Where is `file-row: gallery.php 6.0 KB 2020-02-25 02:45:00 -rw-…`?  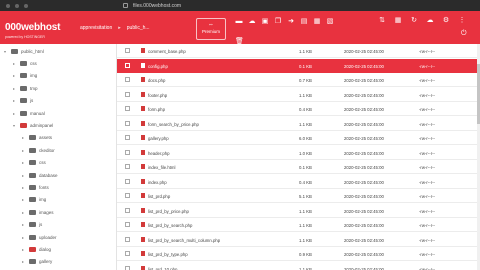 file-row: gallery.php 6.0 KB 2020-02-25 02:45:00 -rw-… is located at coordinates (298, 138).